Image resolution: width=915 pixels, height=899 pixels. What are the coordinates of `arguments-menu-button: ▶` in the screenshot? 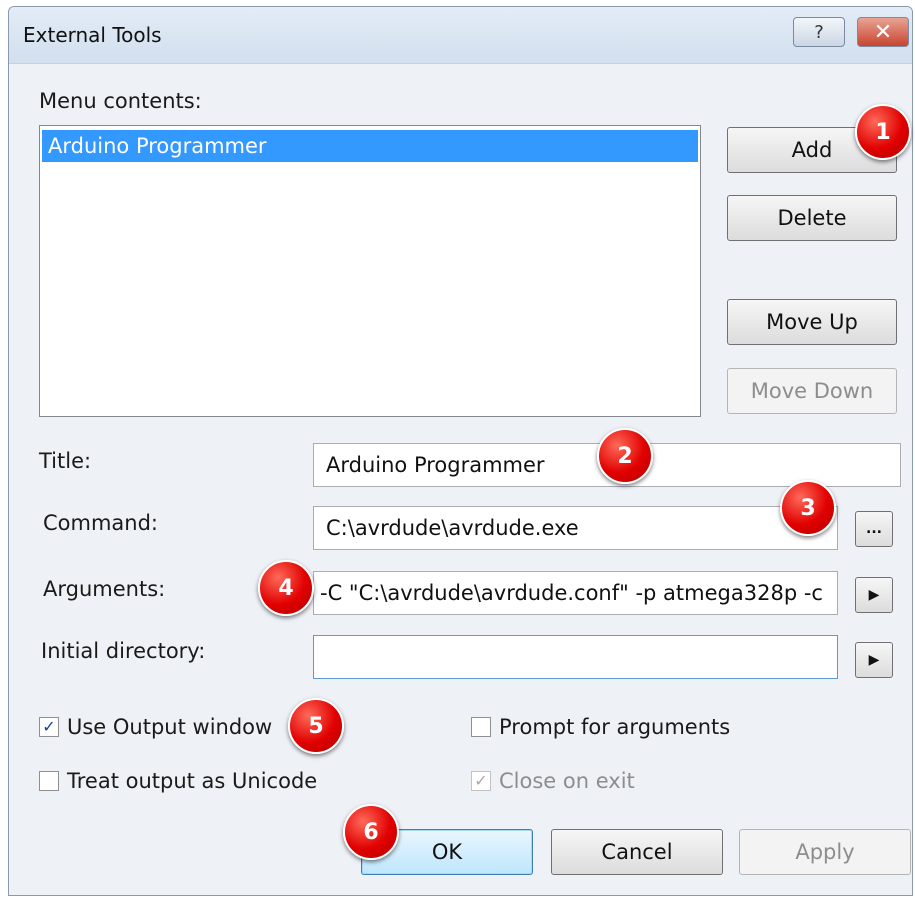 It's located at (874, 595).